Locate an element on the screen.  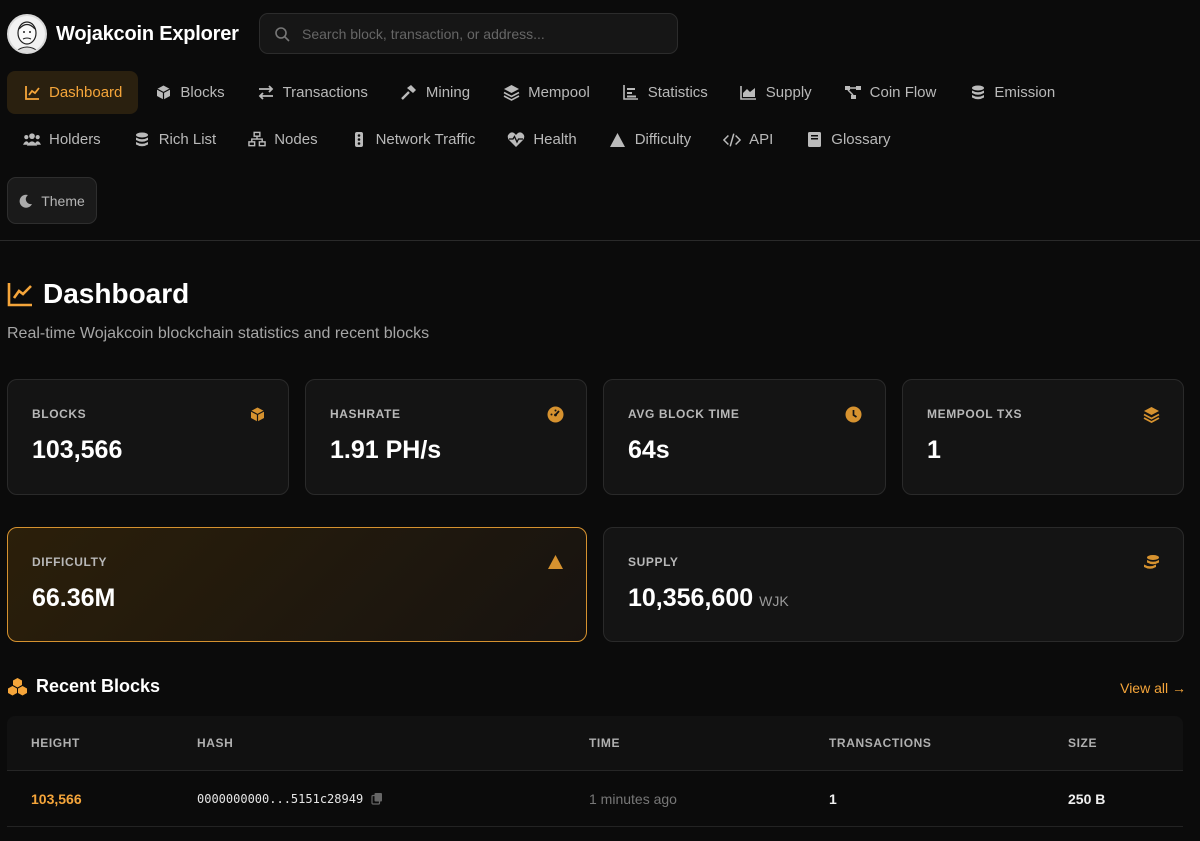
nav-item-blocks: Blocks is located at coordinates (189, 92).